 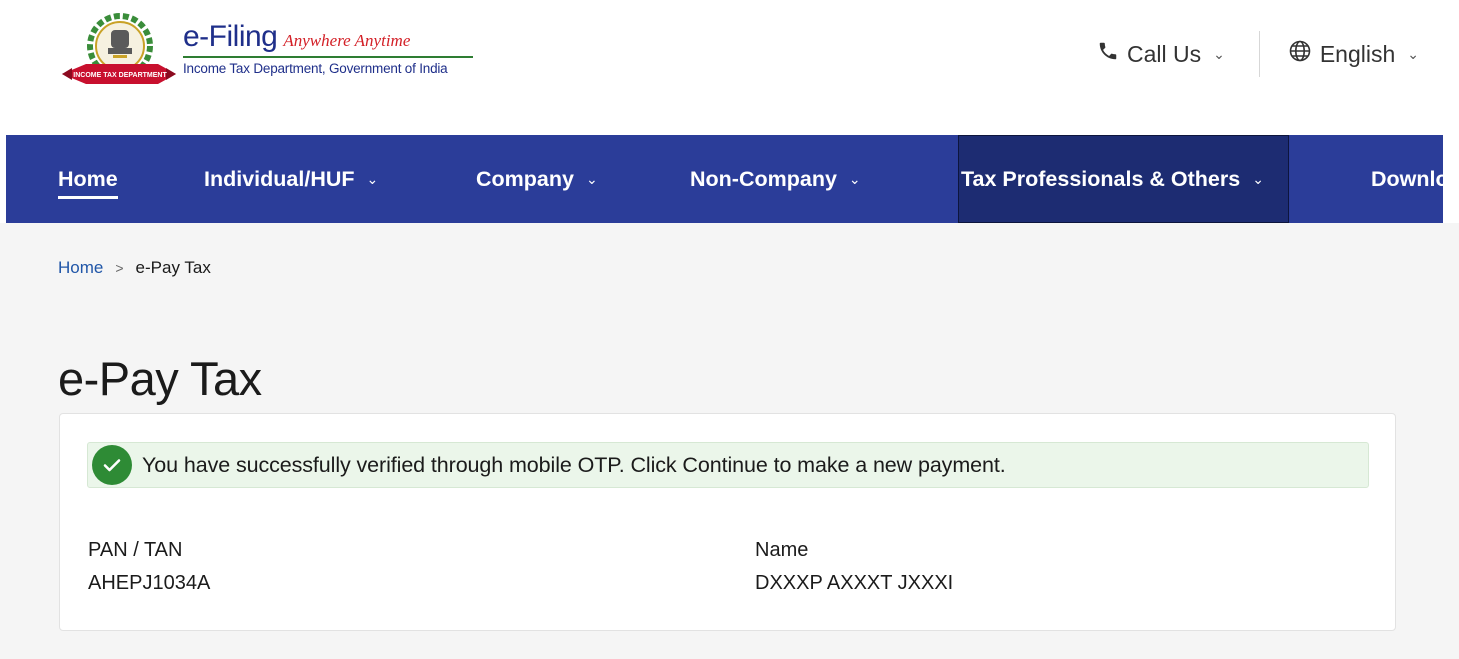 I want to click on brand-tagline: Anywhere Anytime, so click(x=347, y=40).